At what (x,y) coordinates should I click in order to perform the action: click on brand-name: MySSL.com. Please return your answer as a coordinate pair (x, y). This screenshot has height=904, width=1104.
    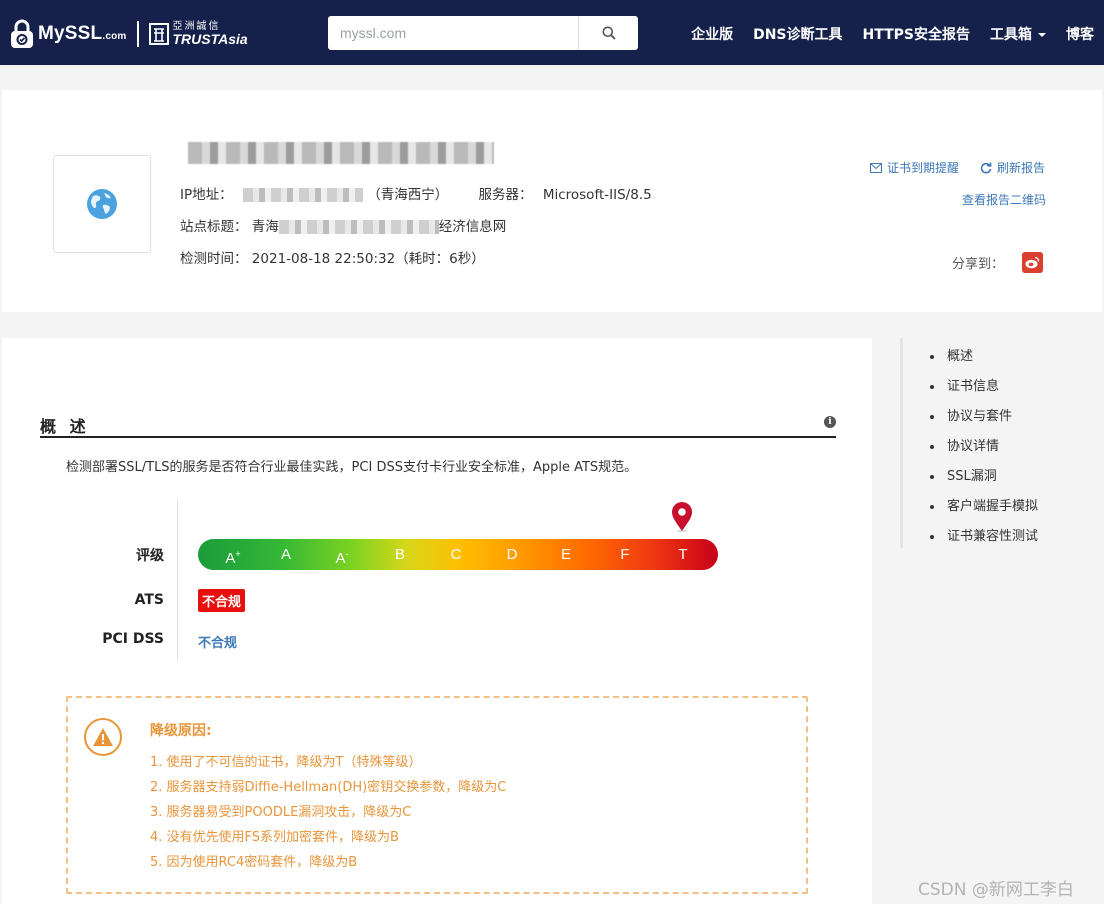
    Looking at the image, I should click on (82, 33).